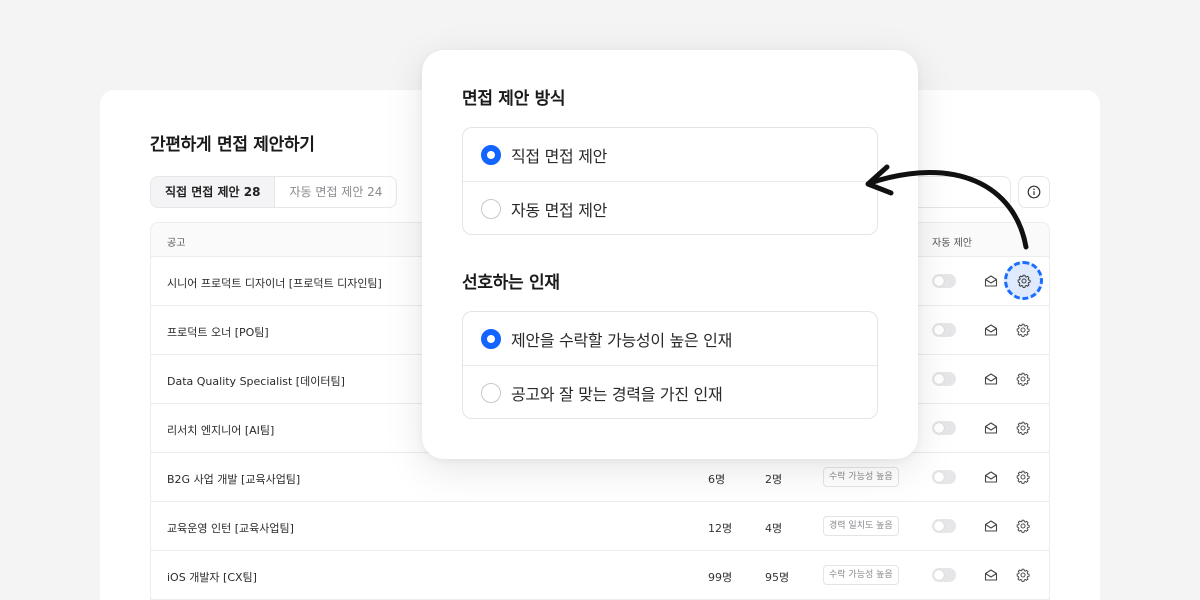  Describe the element at coordinates (230, 528) in the screenshot. I see `job-title: 교육운영 인턴 [교육사업팀]` at that location.